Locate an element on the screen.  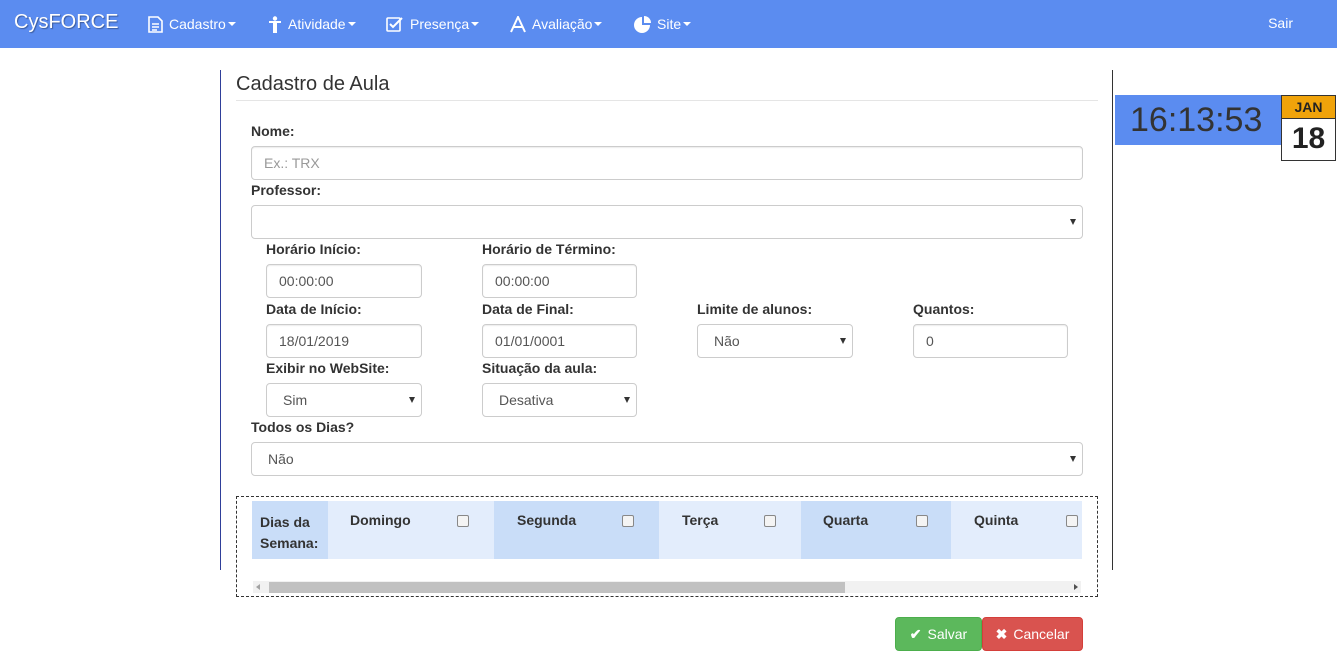
todos-dias-label: Todos os Dias? is located at coordinates (303, 427).